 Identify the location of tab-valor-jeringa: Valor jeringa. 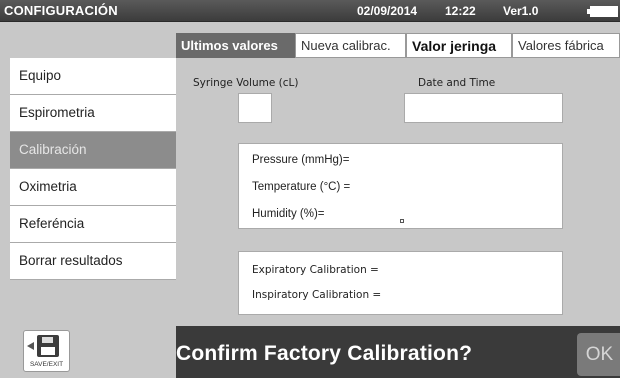
(459, 45).